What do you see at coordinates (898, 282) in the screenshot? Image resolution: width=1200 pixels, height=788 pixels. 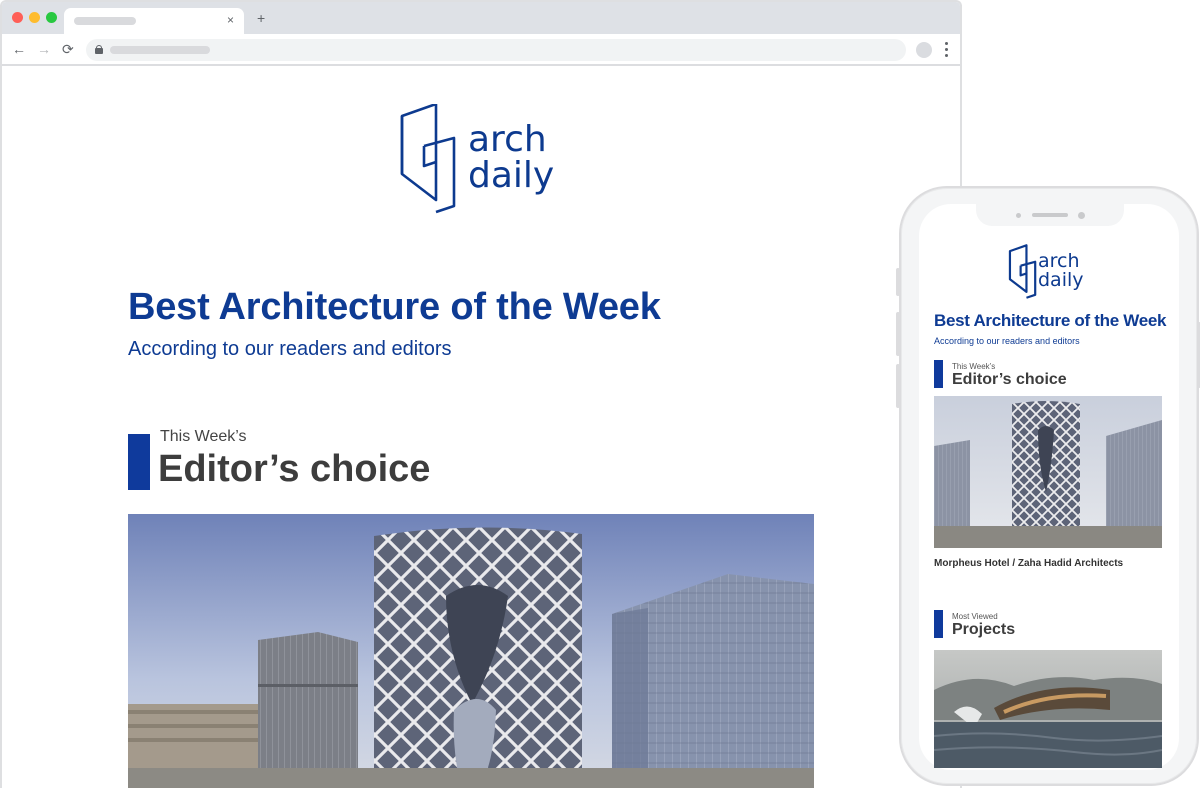 I see `phone-side-button` at bounding box center [898, 282].